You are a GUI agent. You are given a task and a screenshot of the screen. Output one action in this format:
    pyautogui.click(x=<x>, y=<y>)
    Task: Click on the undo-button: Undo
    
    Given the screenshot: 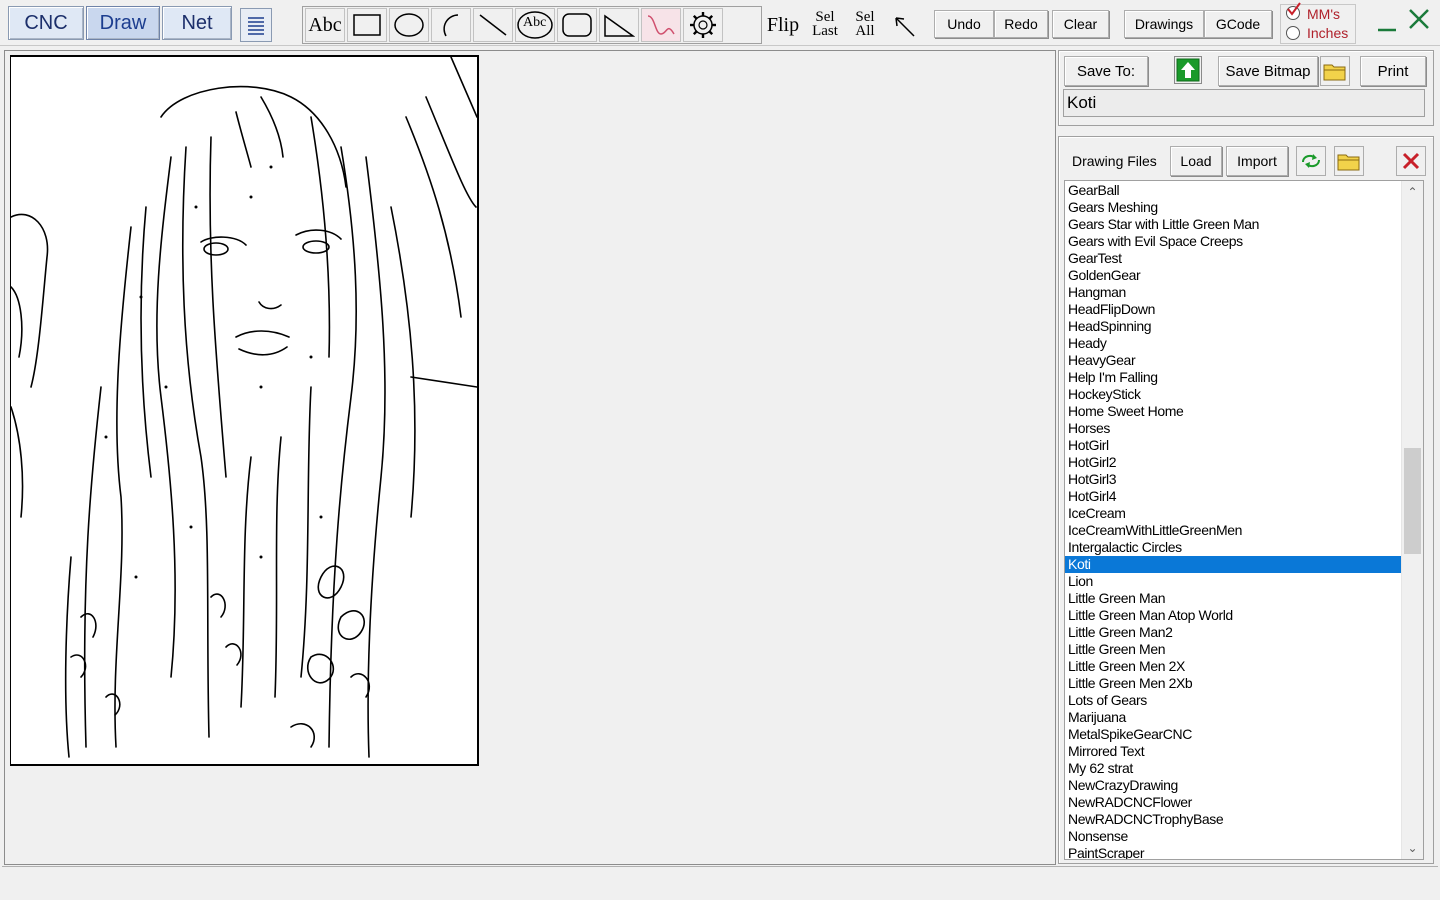 What is the action you would take?
    pyautogui.click(x=964, y=24)
    